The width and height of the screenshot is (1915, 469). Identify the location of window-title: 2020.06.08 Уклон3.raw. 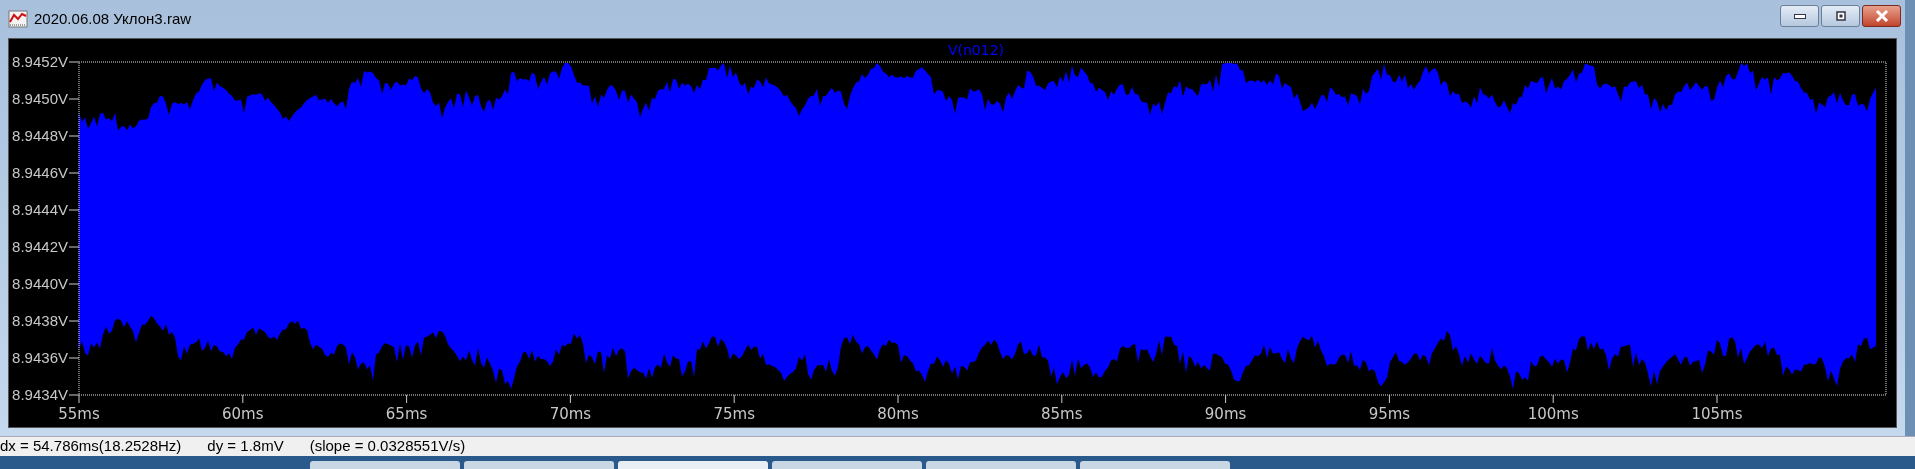
(113, 18).